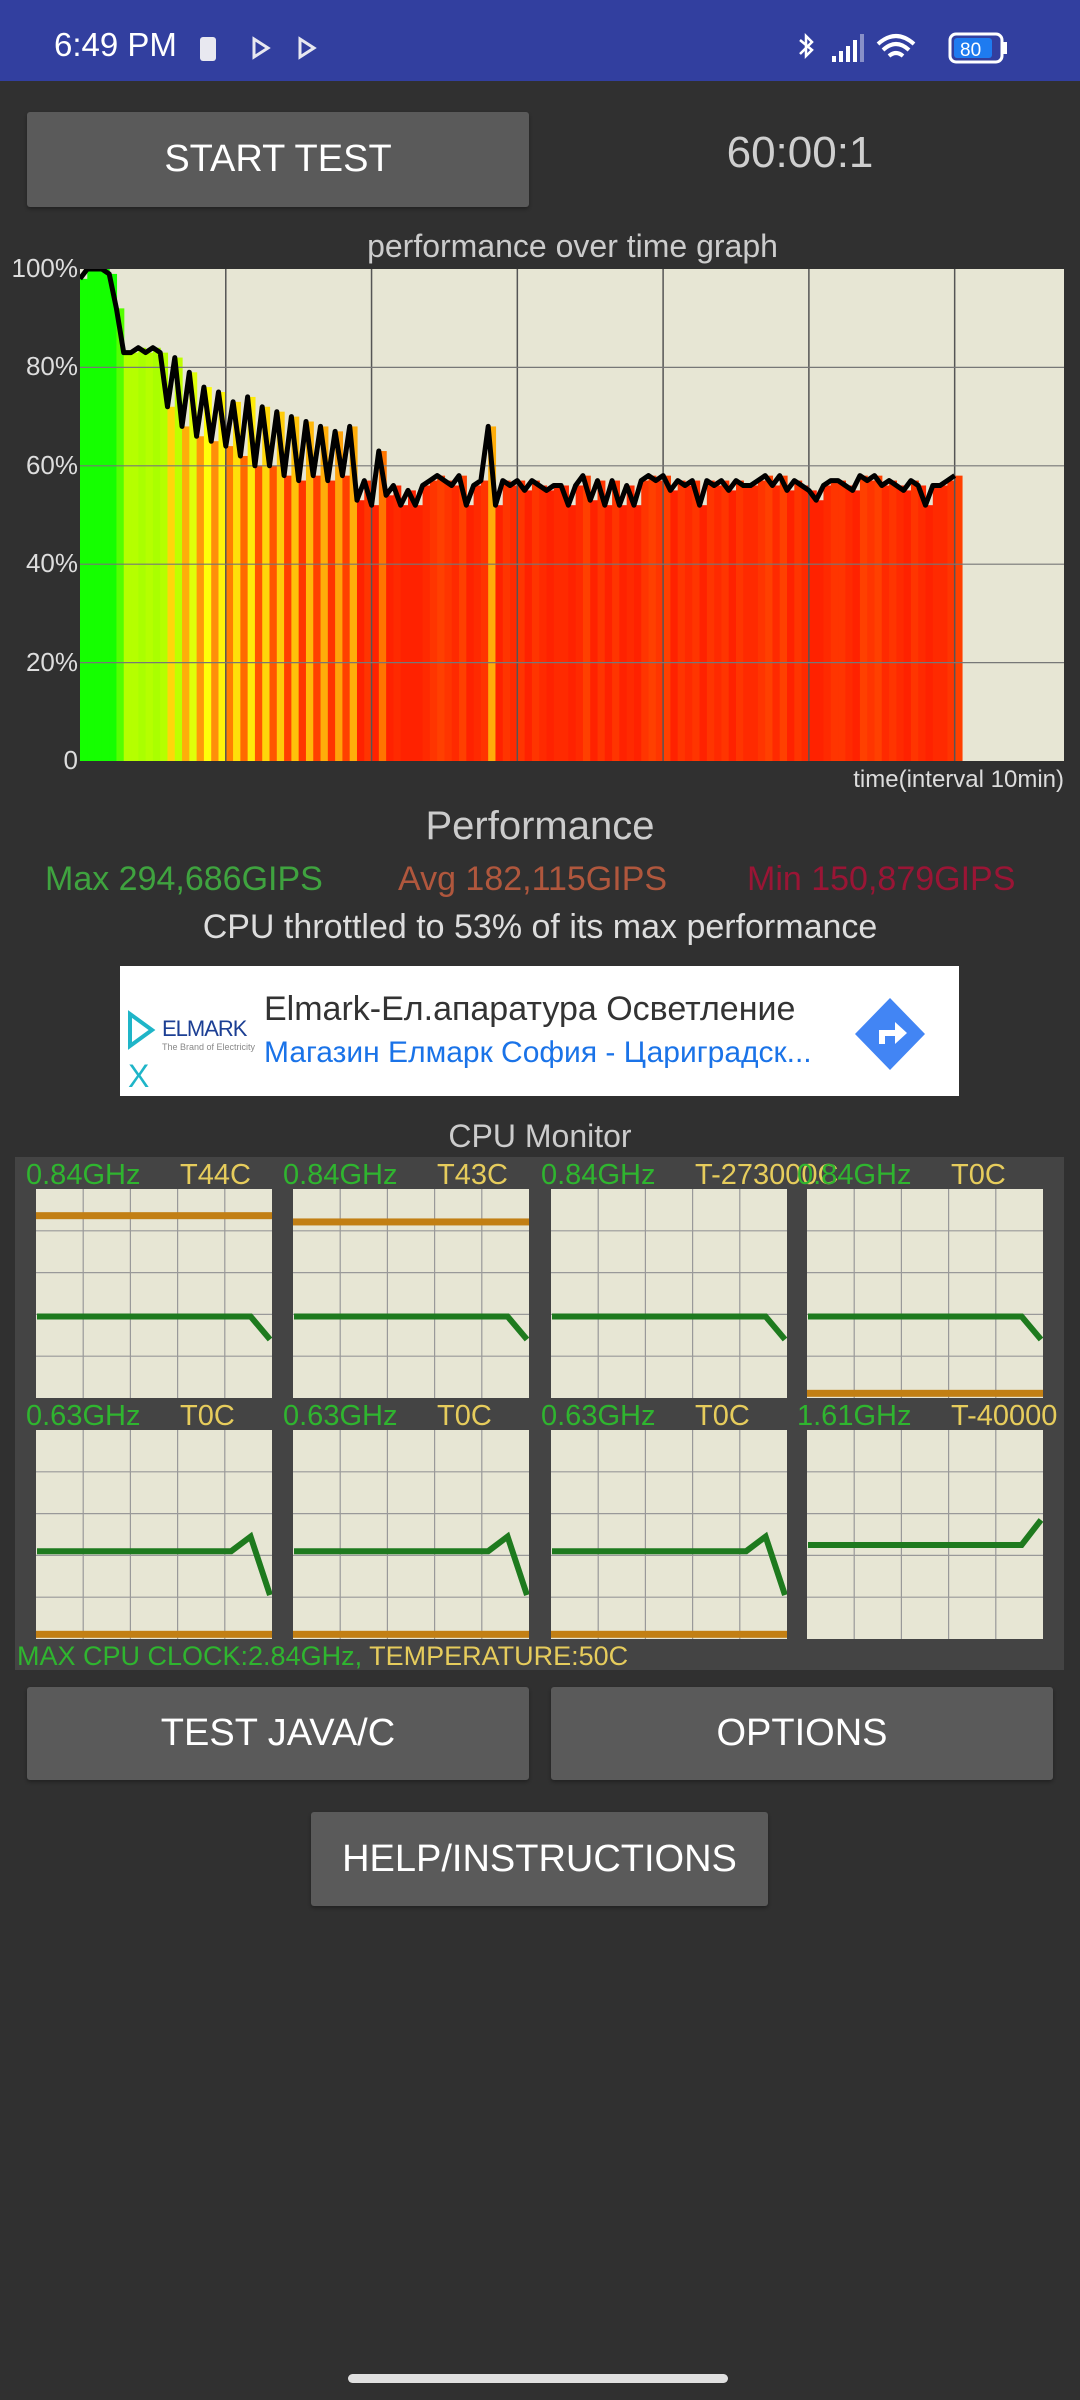 The image size is (1080, 2400). I want to click on ad-title: Elmark-Ел.апаратура Осветление, so click(529, 1009).